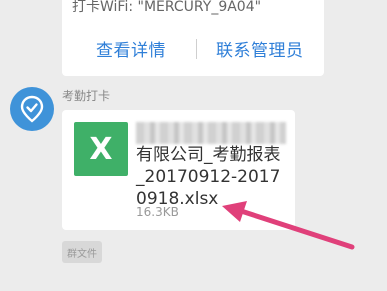 This screenshot has height=291, width=387. I want to click on file-size: 16.3KB, so click(157, 212).